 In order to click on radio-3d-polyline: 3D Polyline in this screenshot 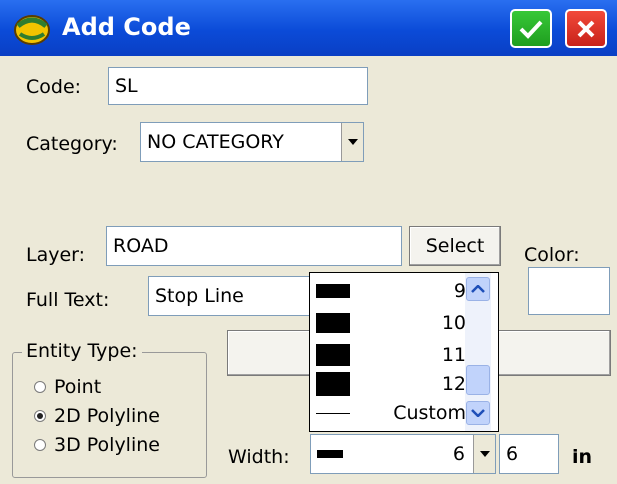, I will do `click(97, 445)`.